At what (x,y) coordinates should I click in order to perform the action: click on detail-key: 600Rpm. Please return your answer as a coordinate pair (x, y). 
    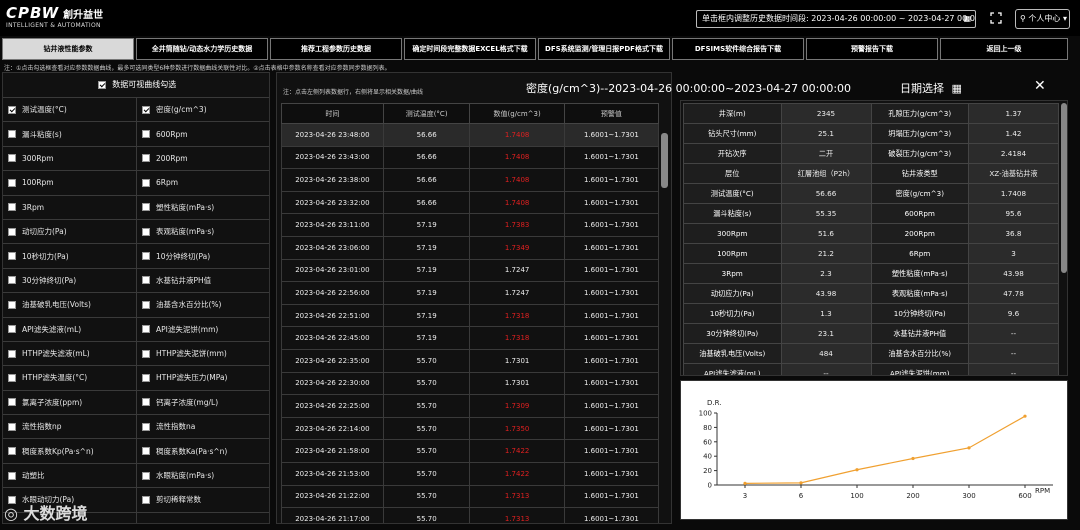
    Looking at the image, I should click on (919, 213).